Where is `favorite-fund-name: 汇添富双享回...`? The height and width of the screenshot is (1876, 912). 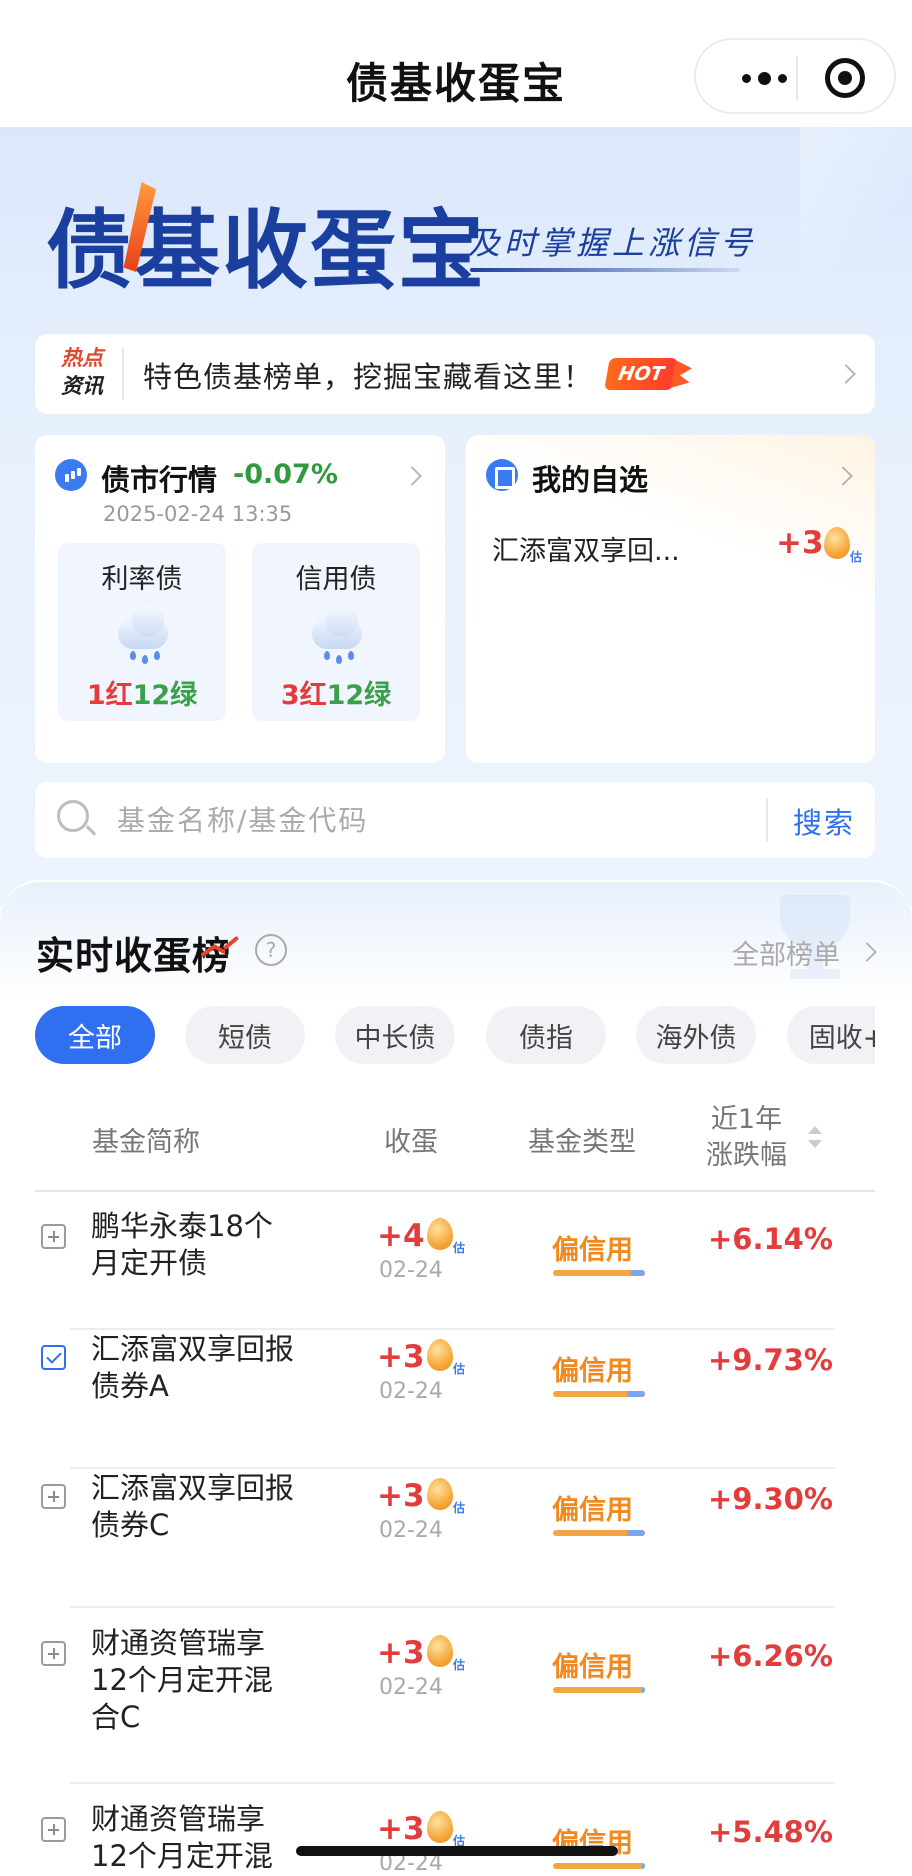 favorite-fund-name: 汇添富双享回... is located at coordinates (586, 548).